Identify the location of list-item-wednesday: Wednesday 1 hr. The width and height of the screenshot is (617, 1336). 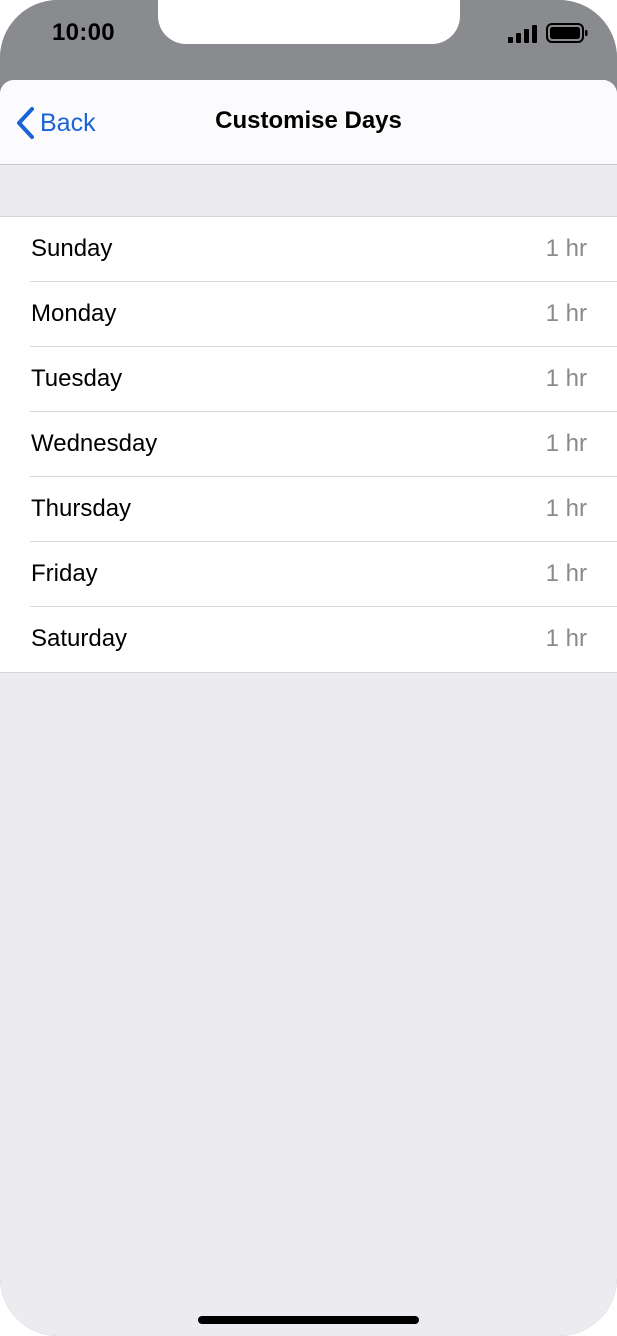
(308, 444).